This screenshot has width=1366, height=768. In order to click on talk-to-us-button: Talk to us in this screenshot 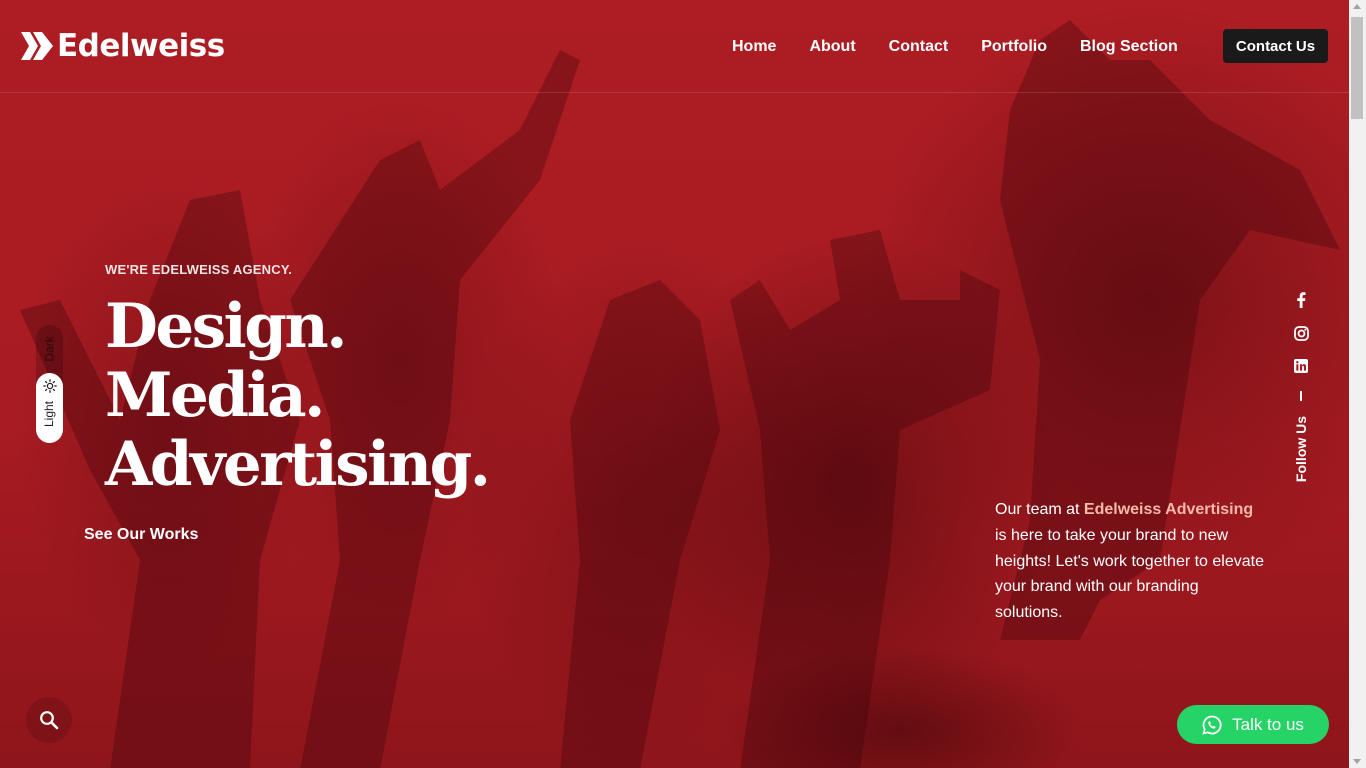, I will do `click(1253, 724)`.